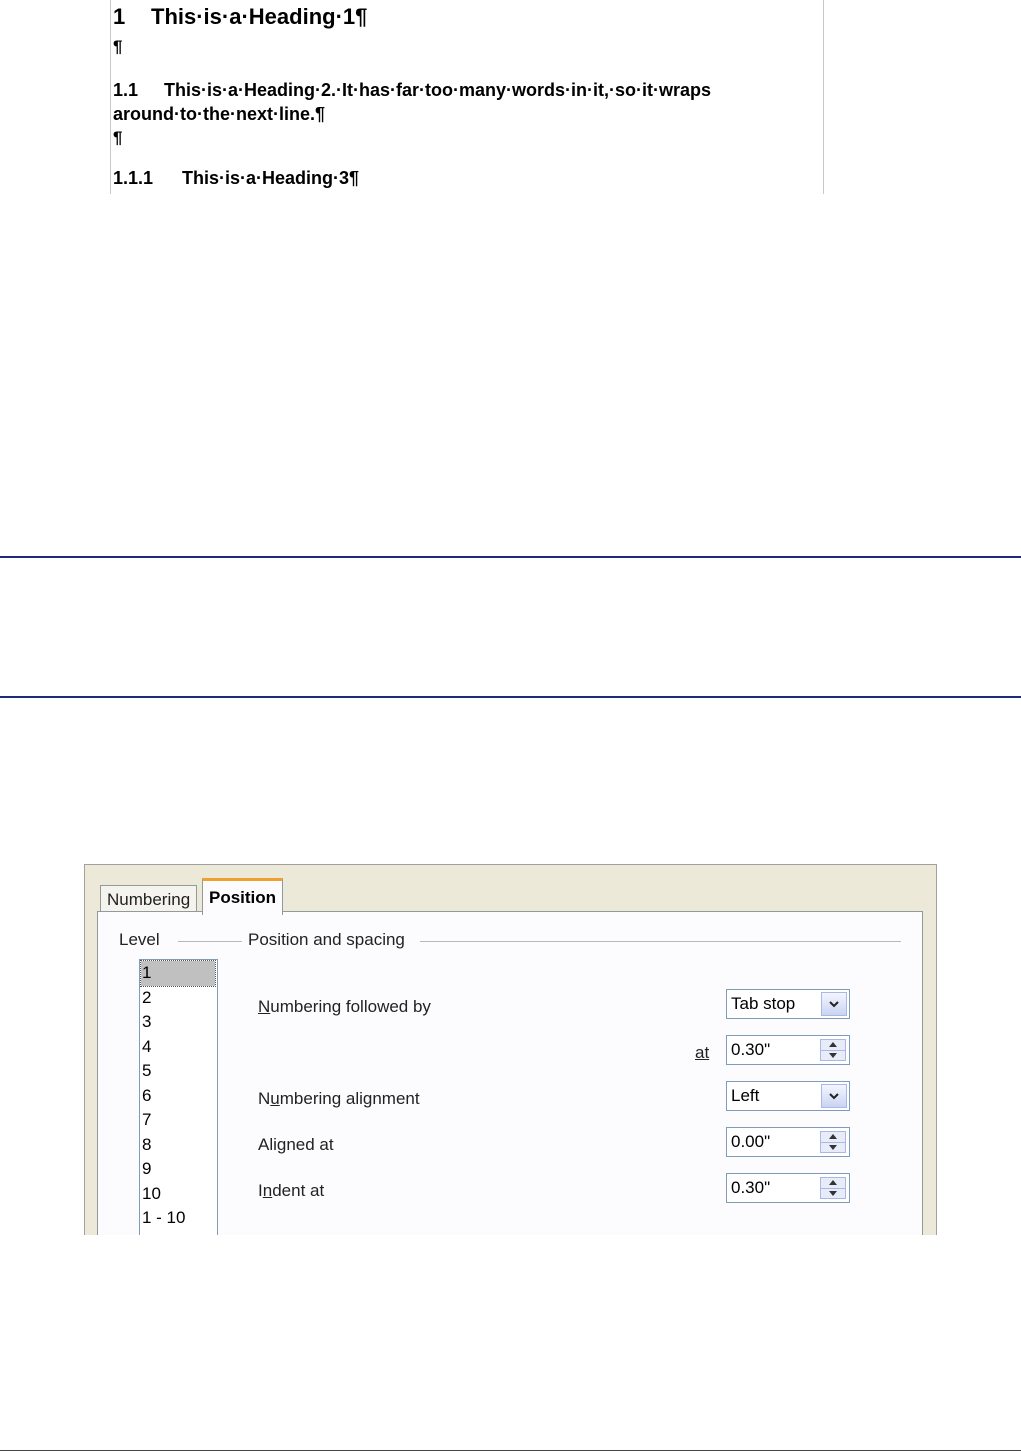 This screenshot has height=1453, width=1021. I want to click on heading-1: 1 This·is·a·Heading·1¶, so click(240, 17).